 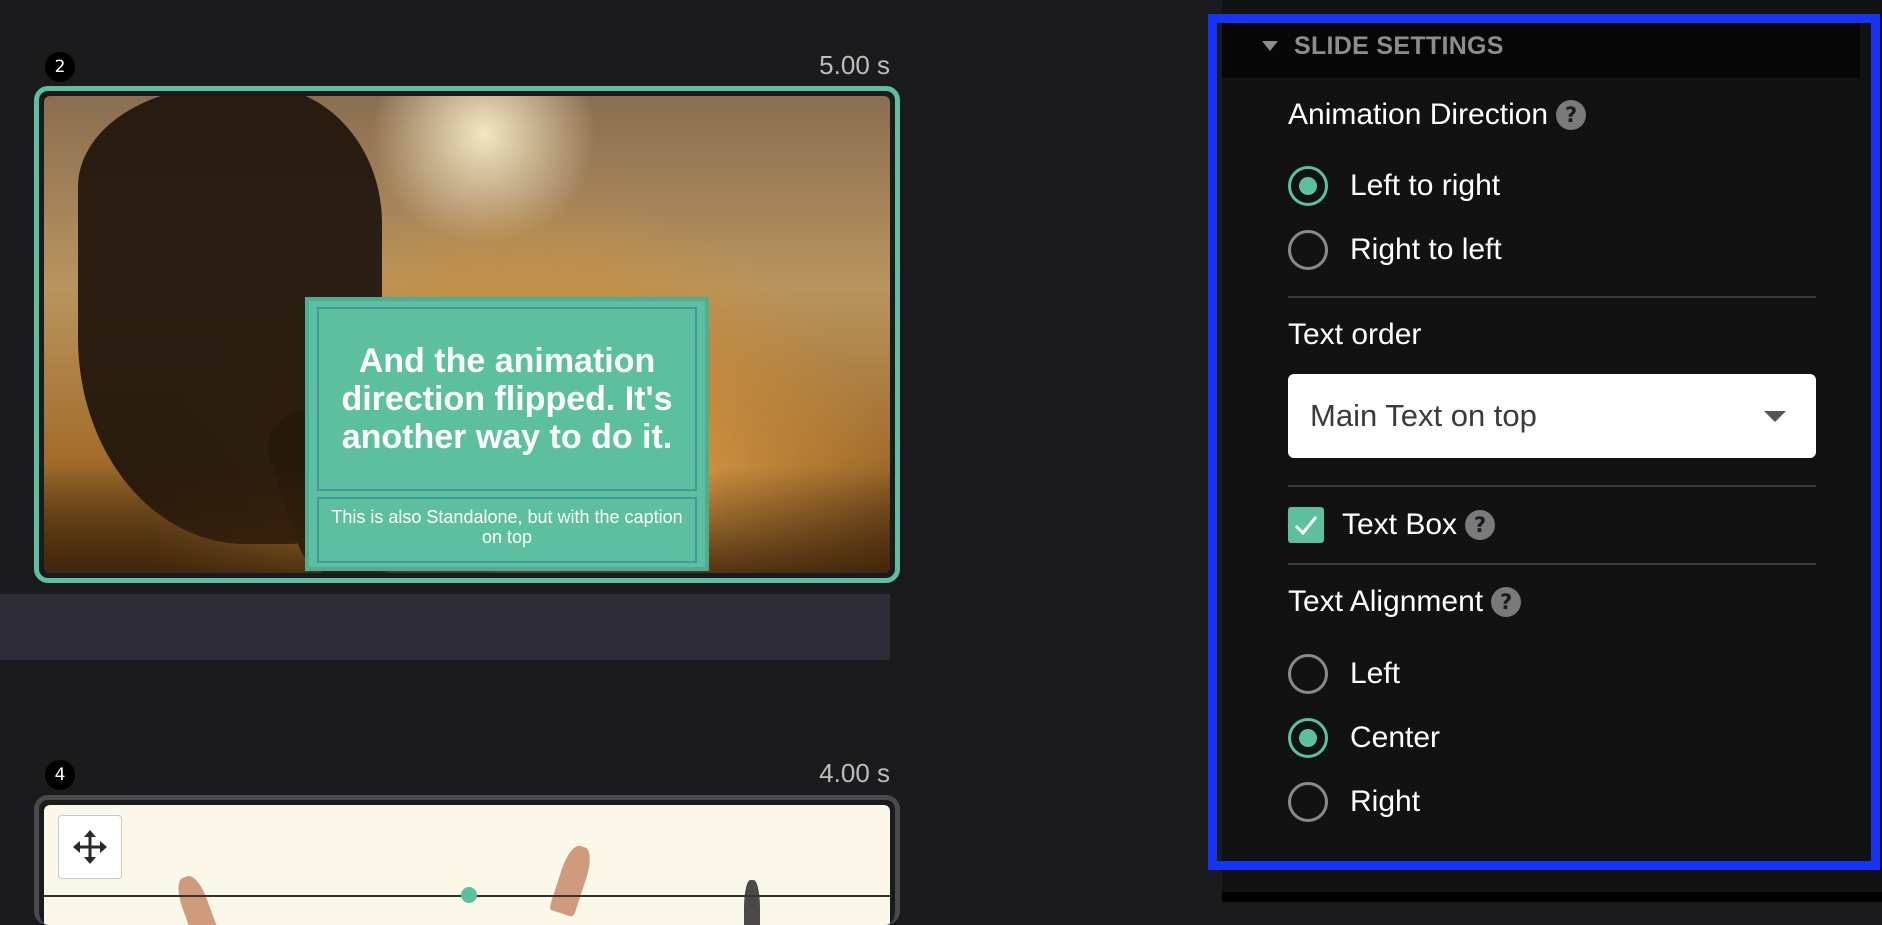 What do you see at coordinates (469, 895) in the screenshot?
I see `alignment-guide-handle` at bounding box center [469, 895].